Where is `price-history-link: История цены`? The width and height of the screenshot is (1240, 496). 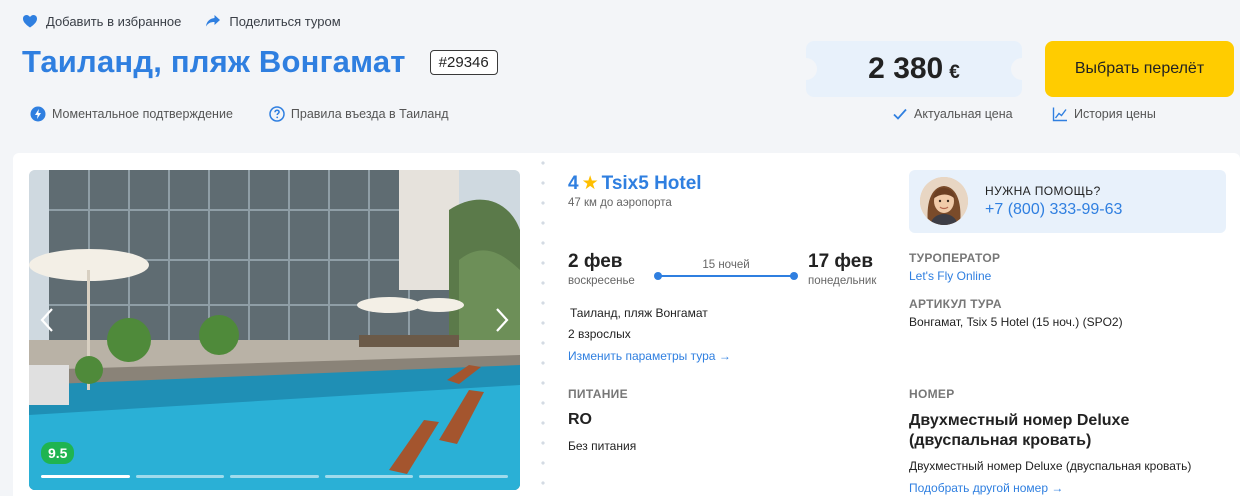
price-history-link: История цены is located at coordinates (1104, 114).